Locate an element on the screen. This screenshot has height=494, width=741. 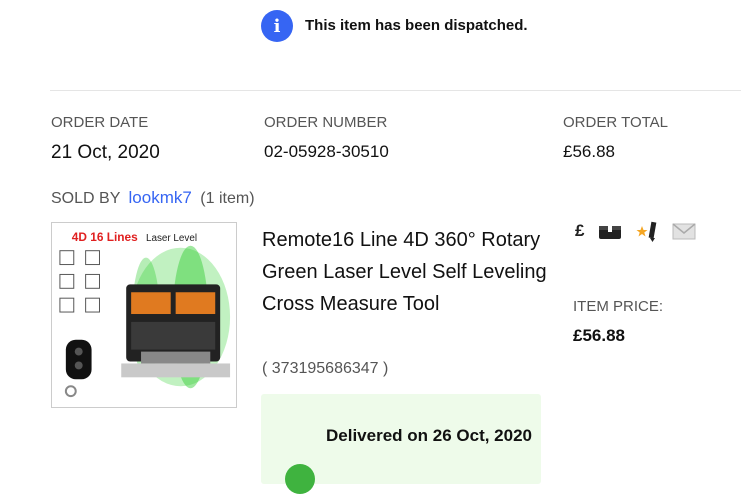
order-number-label: ORDER NUMBER is located at coordinates (326, 122).